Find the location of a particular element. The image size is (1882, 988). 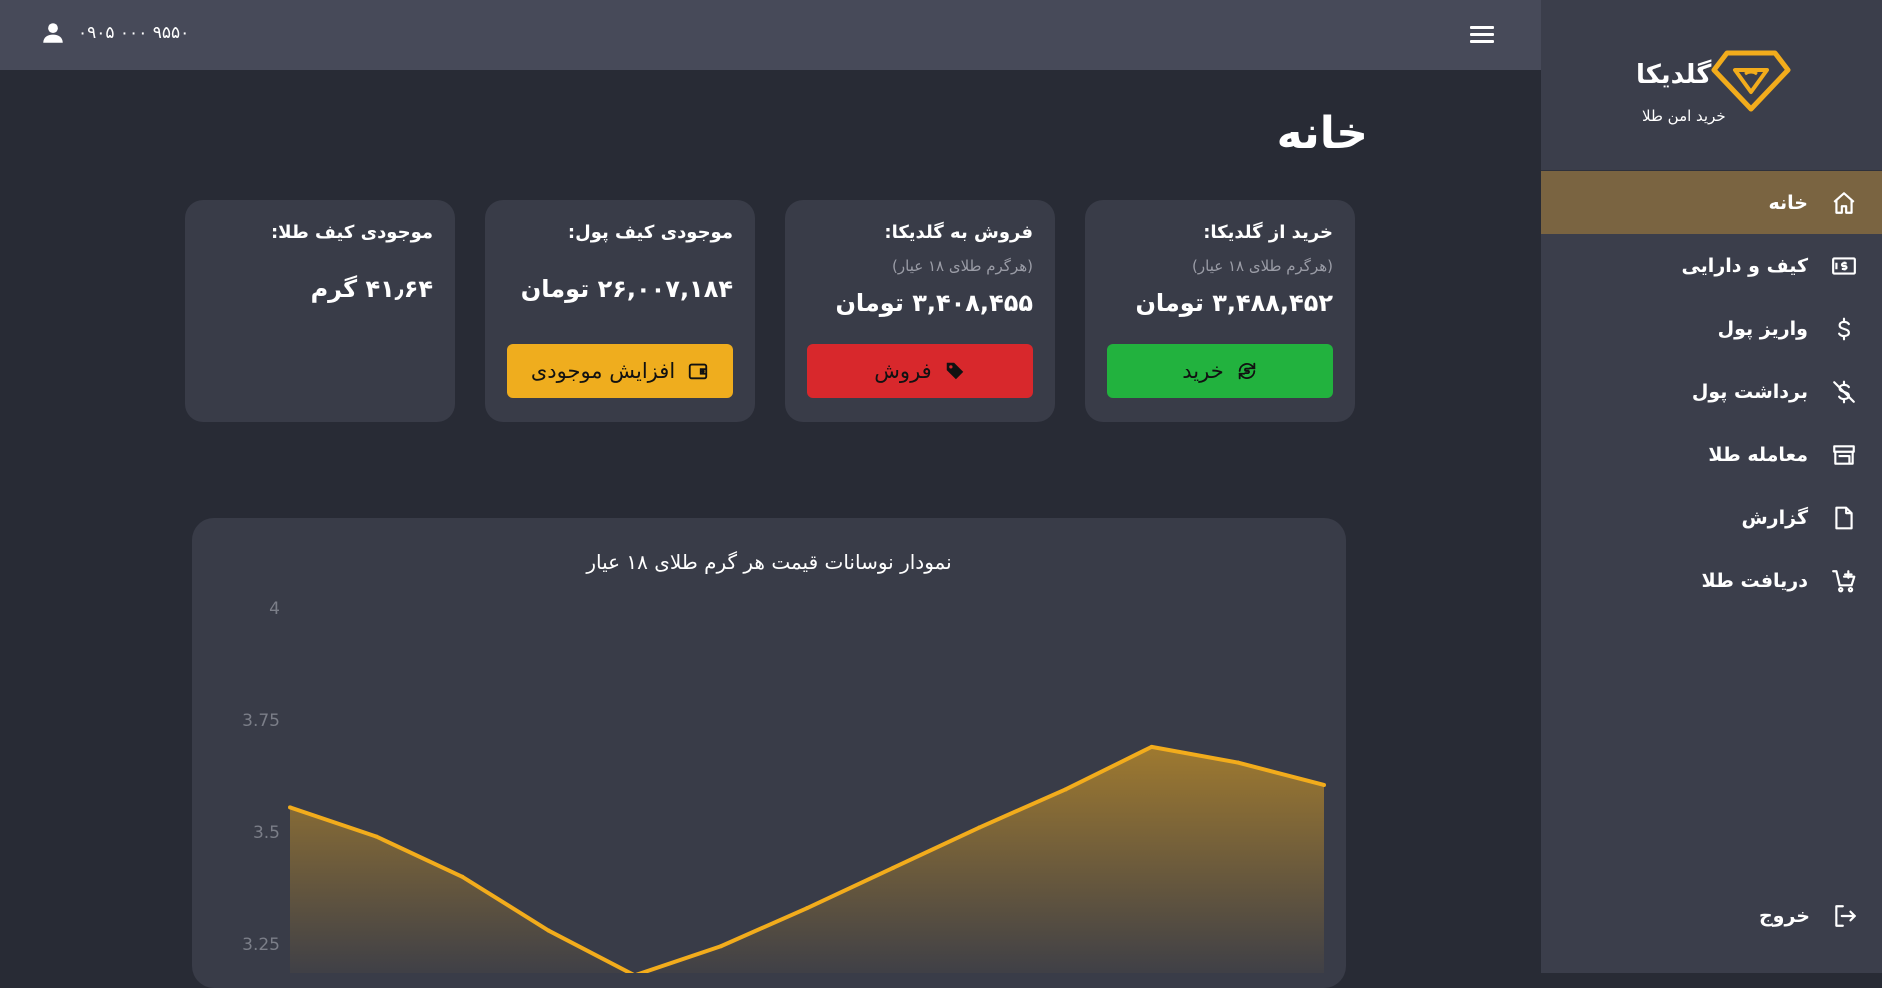

user-icon is located at coordinates (53, 33).